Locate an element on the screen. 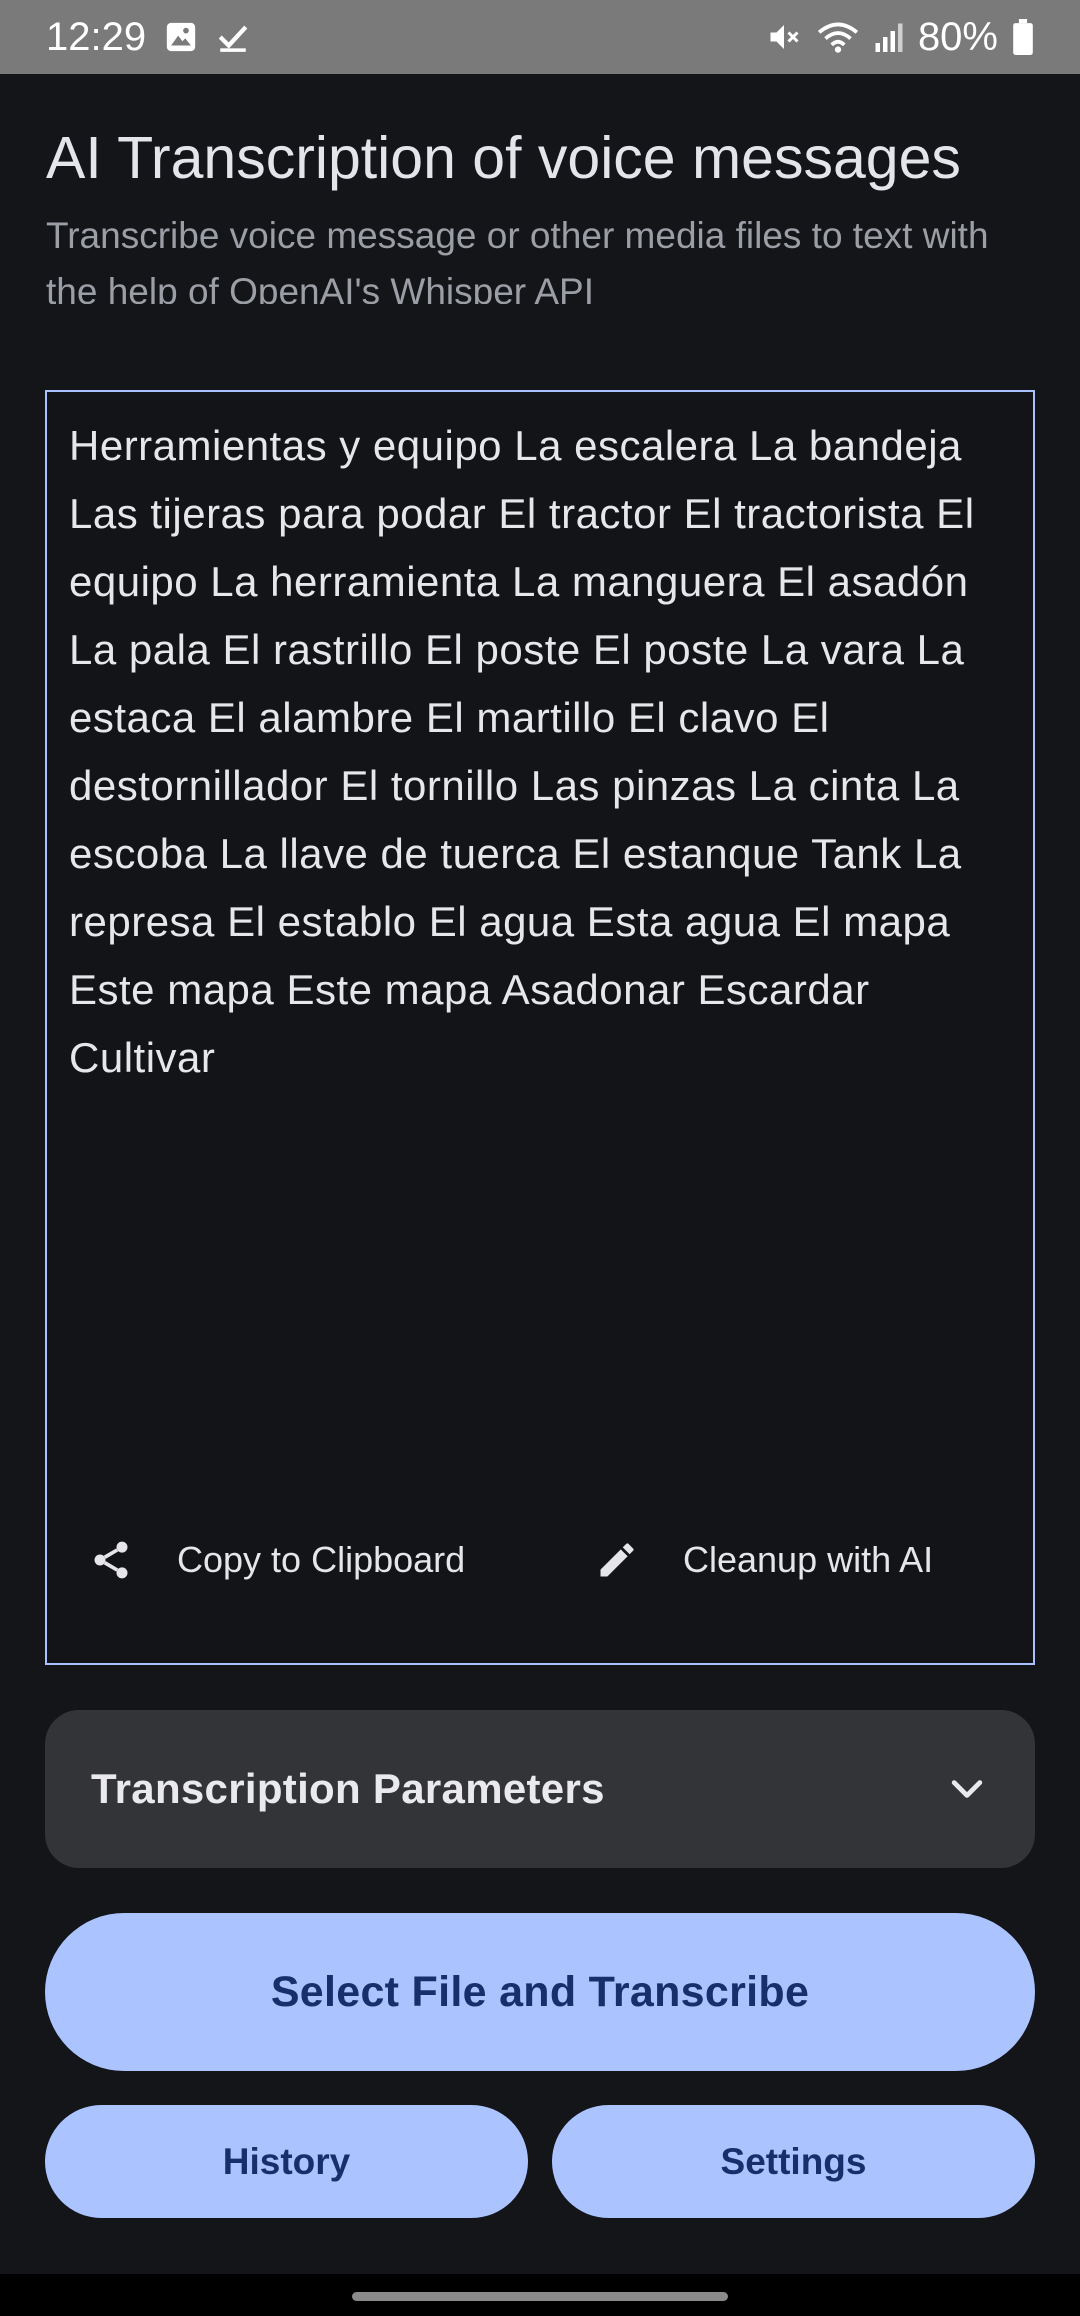 The height and width of the screenshot is (2316, 1080). settings-button: Settings is located at coordinates (793, 2161).